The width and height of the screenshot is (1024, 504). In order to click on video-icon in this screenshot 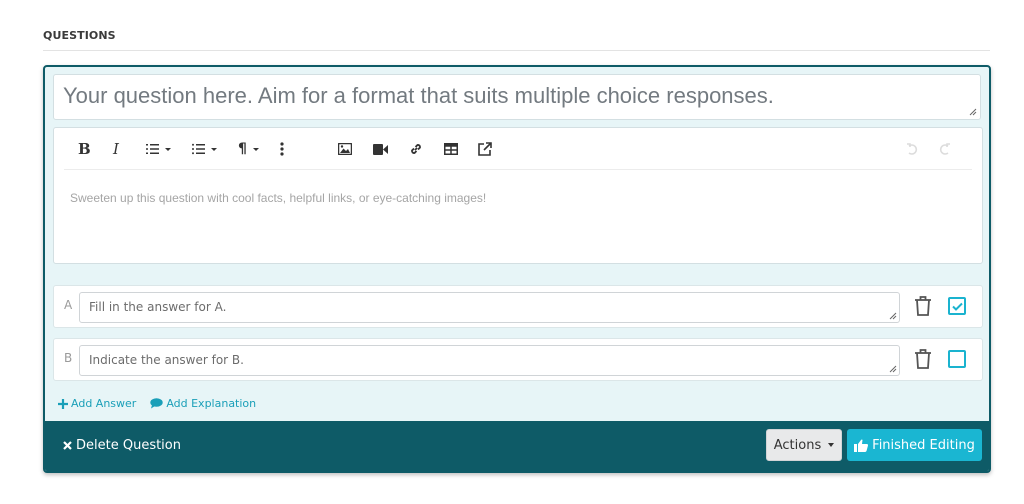, I will do `click(380, 149)`.